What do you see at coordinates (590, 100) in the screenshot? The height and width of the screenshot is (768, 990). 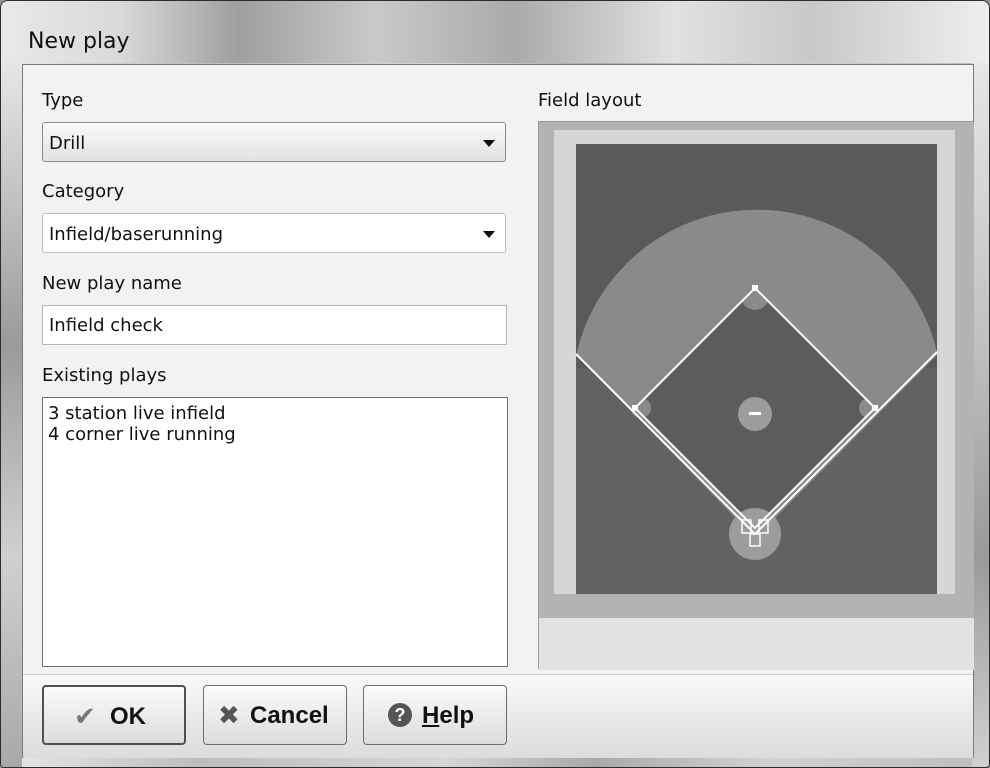 I see `field-layout-label: Field layout` at bounding box center [590, 100].